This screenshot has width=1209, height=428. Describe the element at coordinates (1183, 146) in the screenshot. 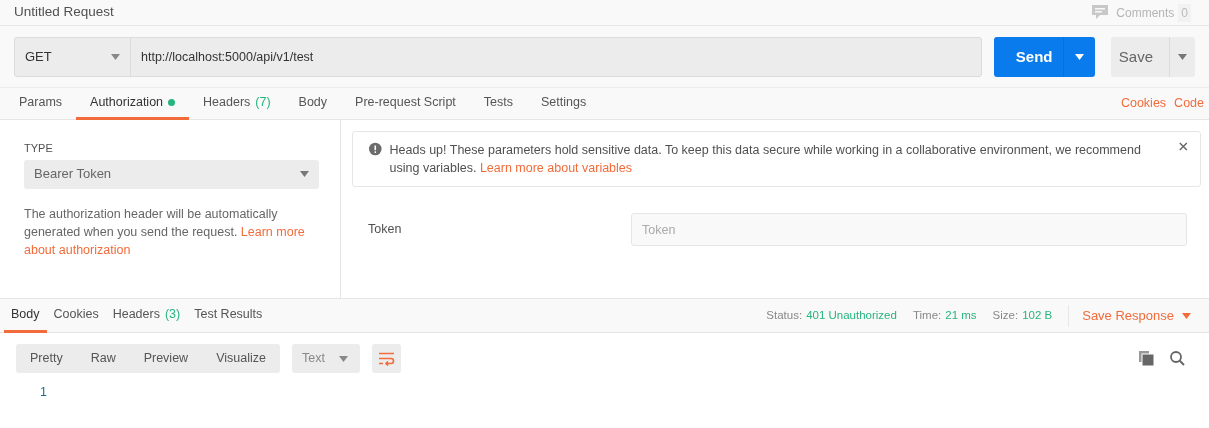

I see `close-icon` at that location.